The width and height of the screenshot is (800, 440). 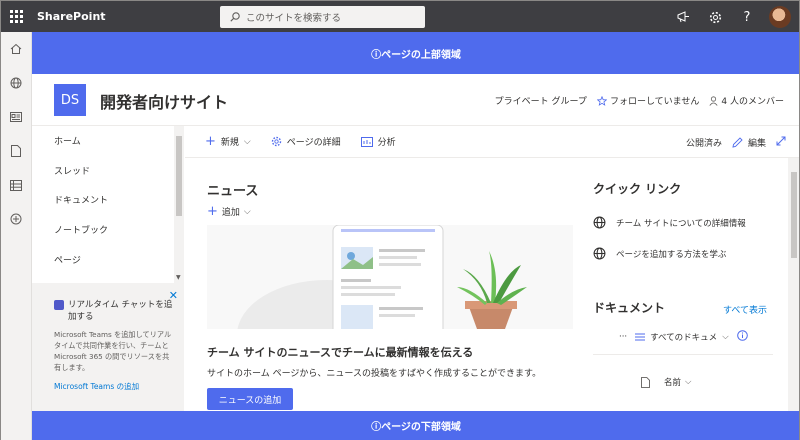 I want to click on page-details-label: ページの詳細, so click(x=313, y=143).